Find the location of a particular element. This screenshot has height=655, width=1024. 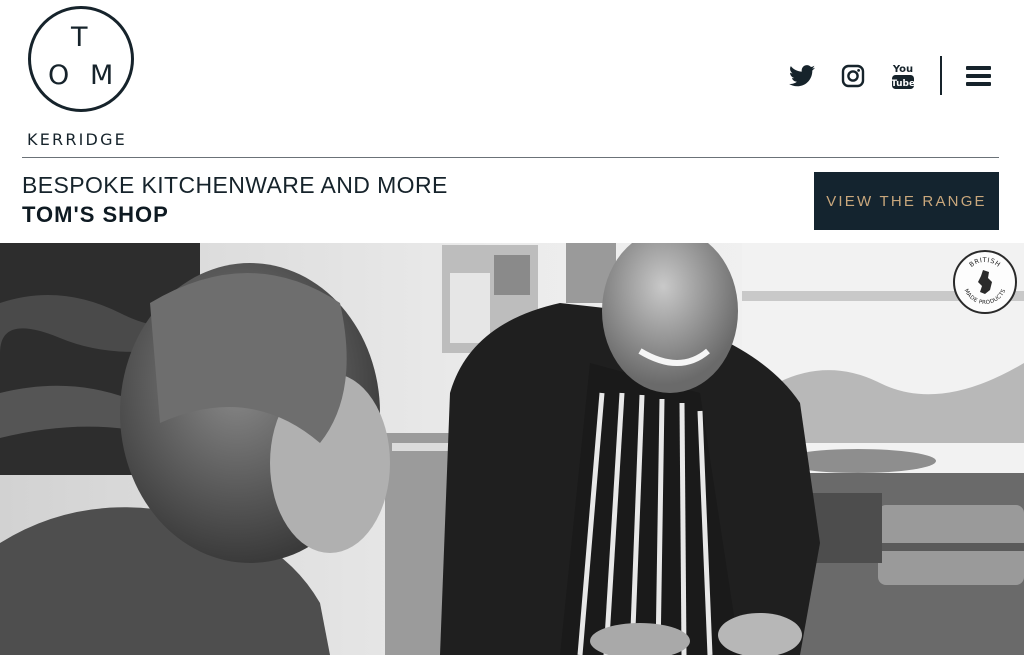

youtube-label-bottom: Tube is located at coordinates (903, 84).